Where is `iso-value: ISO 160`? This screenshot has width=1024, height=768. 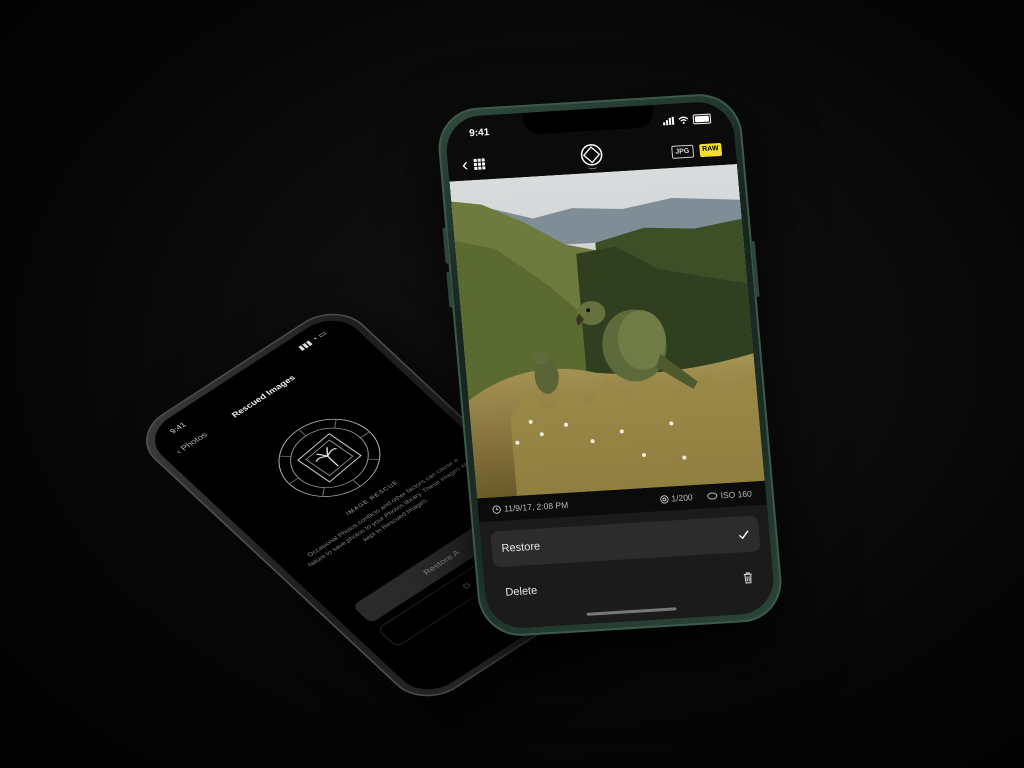 iso-value: ISO 160 is located at coordinates (736, 494).